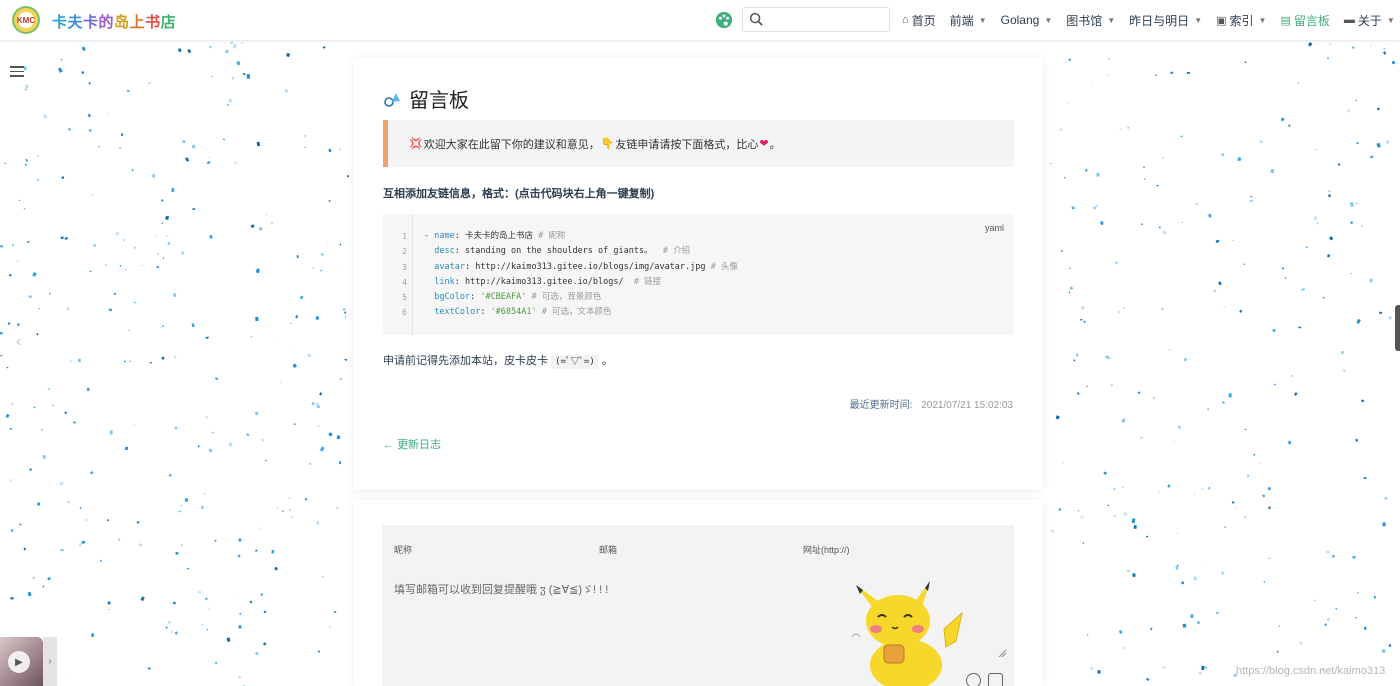  What do you see at coordinates (19, 662) in the screenshot?
I see `play-icon: ▶` at bounding box center [19, 662].